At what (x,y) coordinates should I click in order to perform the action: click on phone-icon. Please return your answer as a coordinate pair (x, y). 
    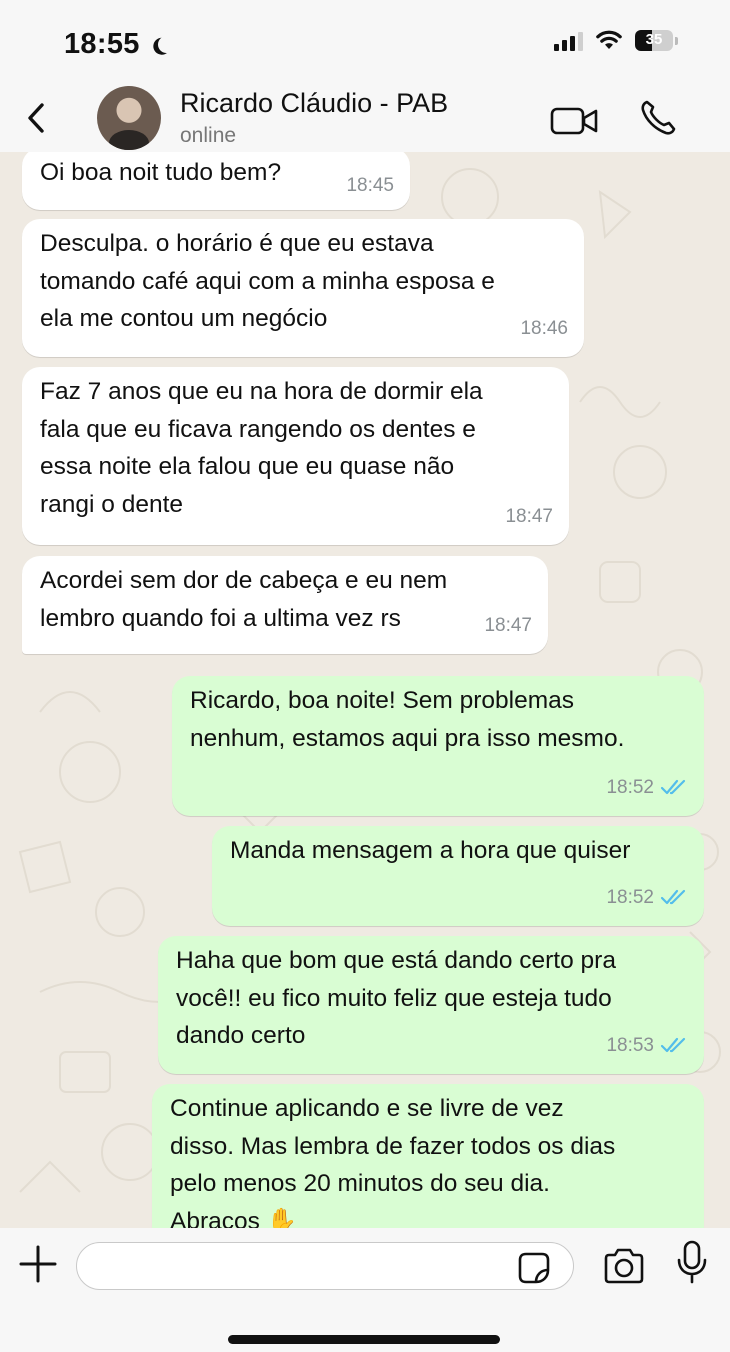
    Looking at the image, I should click on (658, 118).